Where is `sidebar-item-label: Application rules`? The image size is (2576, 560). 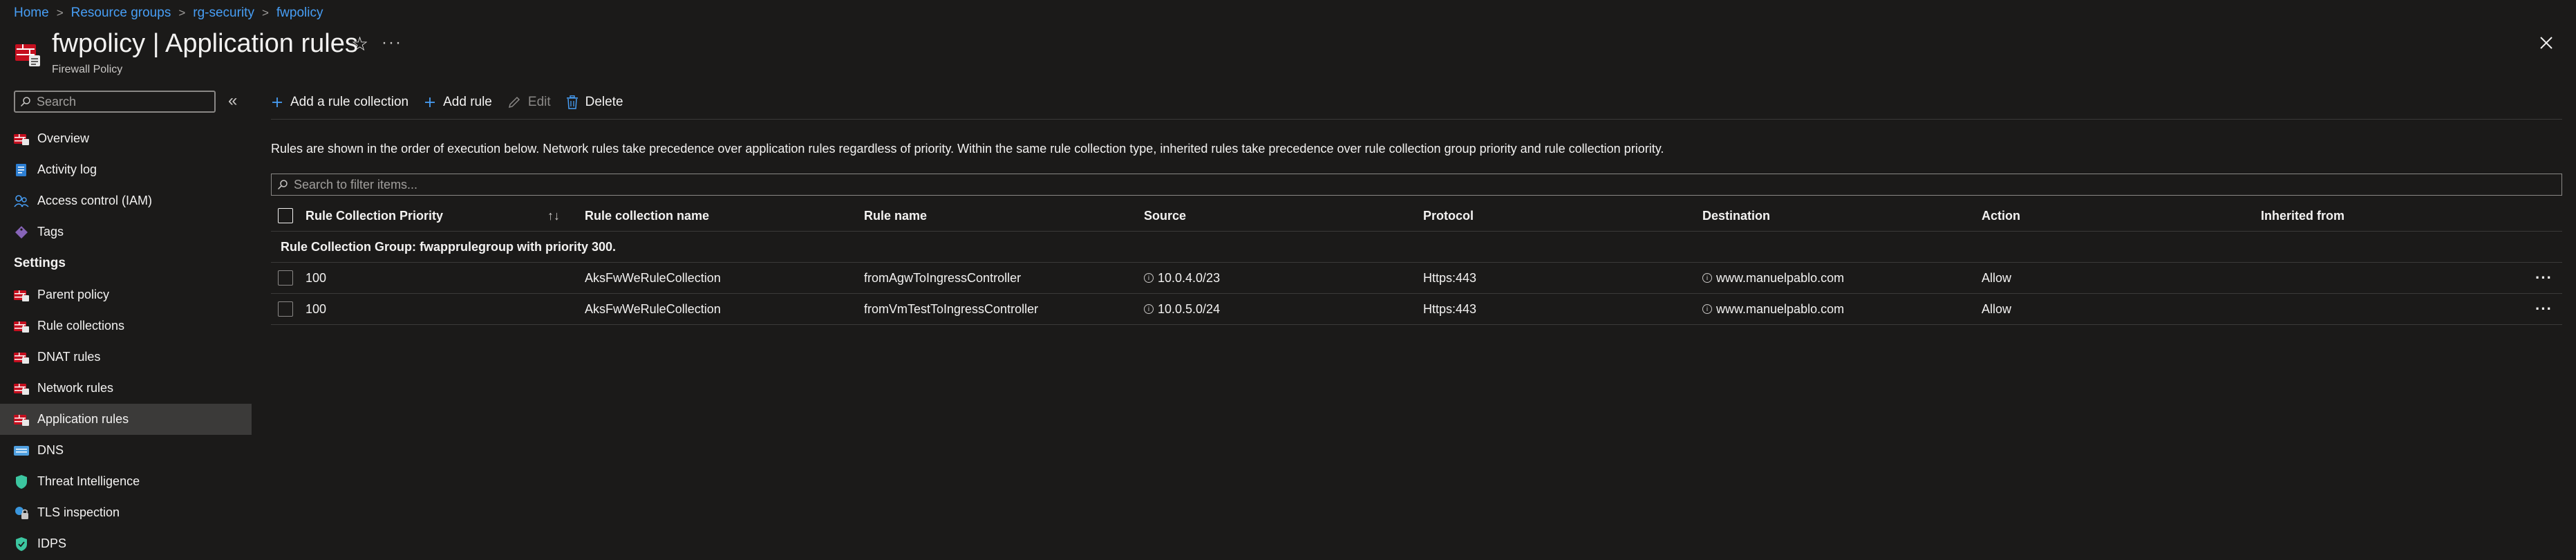
sidebar-item-label: Application rules is located at coordinates (83, 419).